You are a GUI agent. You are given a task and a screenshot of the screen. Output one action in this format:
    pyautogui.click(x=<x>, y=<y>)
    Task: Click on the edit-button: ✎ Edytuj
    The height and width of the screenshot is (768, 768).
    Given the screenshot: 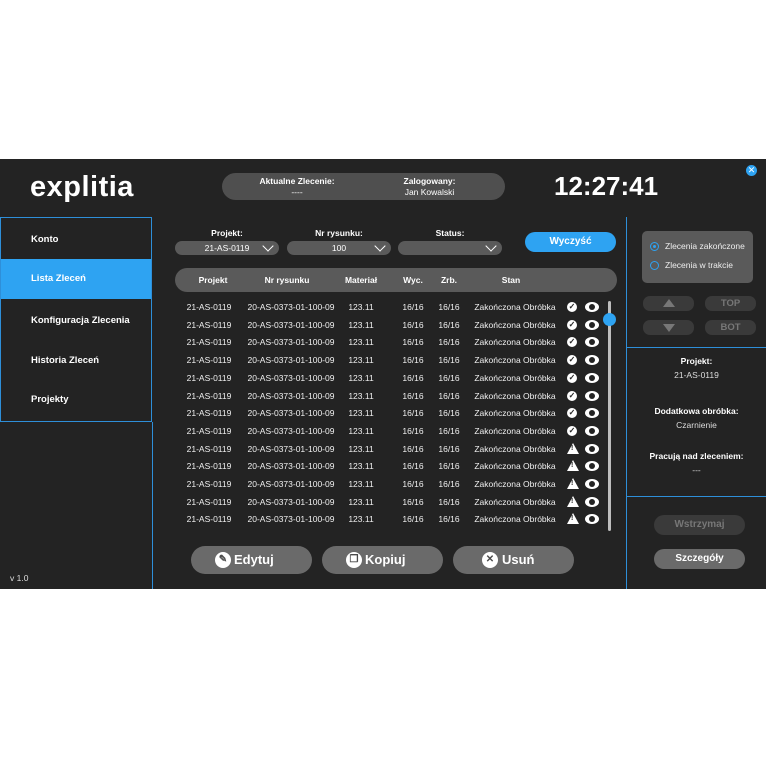 What is the action you would take?
    pyautogui.click(x=251, y=560)
    